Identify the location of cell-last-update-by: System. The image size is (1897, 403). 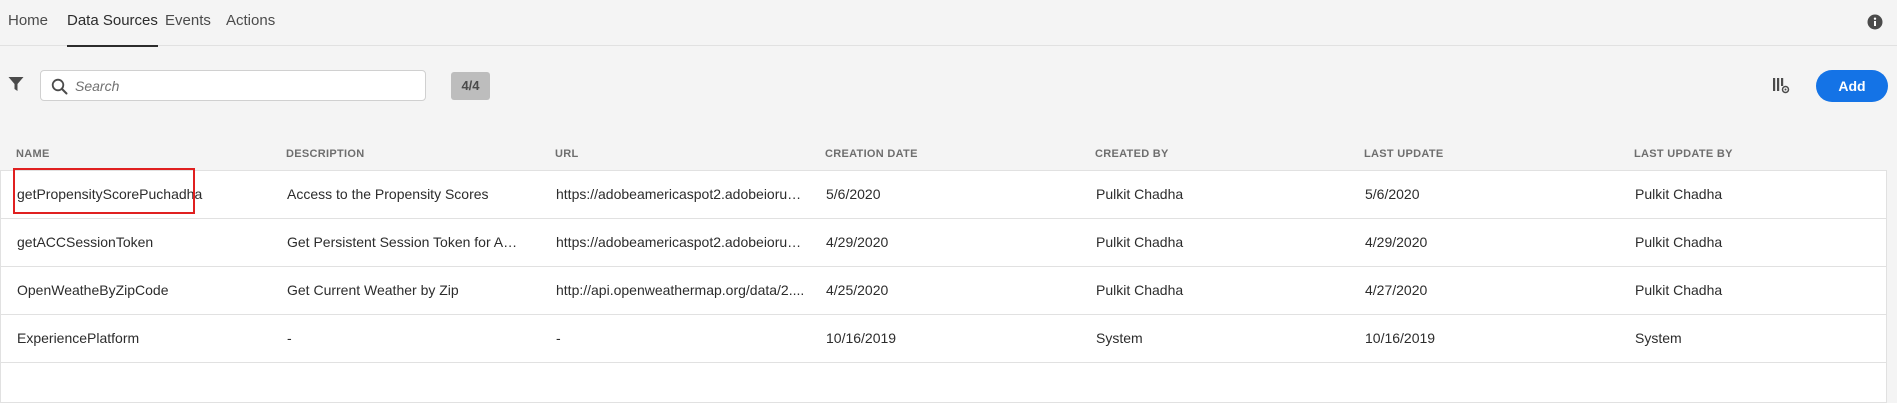
(1658, 338).